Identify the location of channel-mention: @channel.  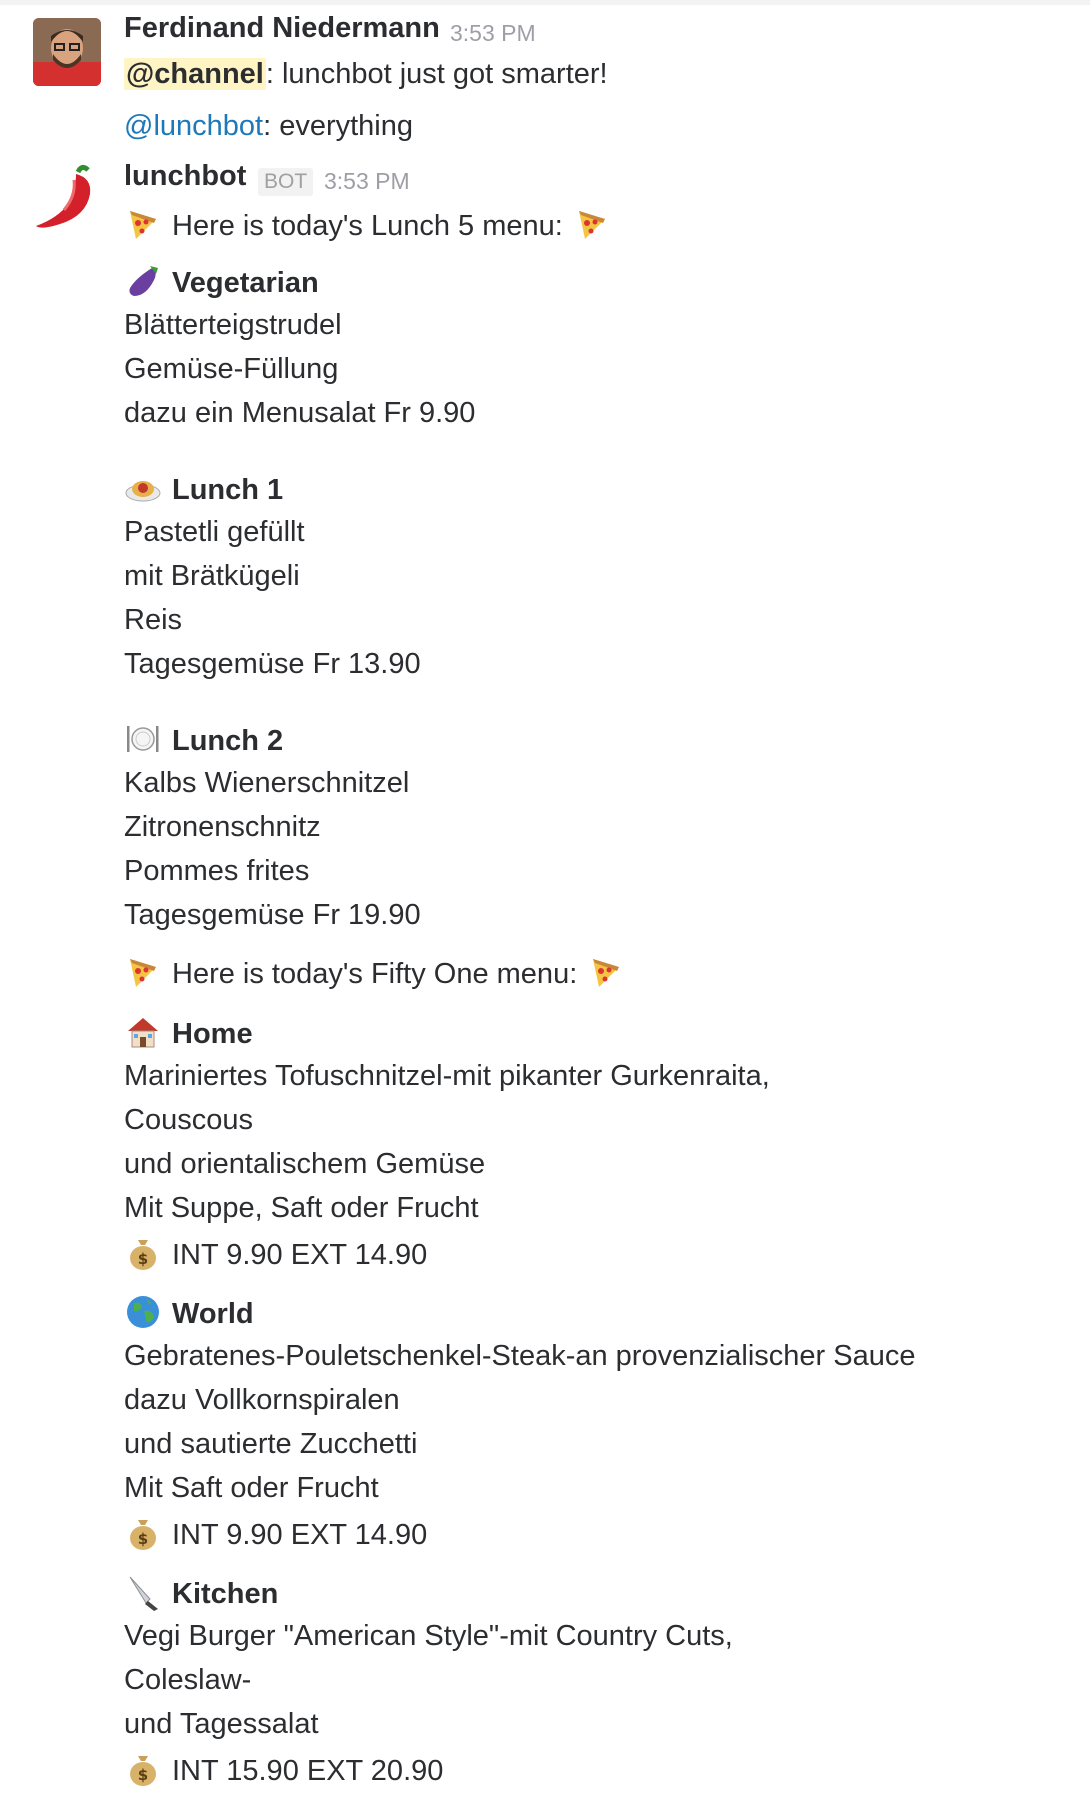
(195, 74).